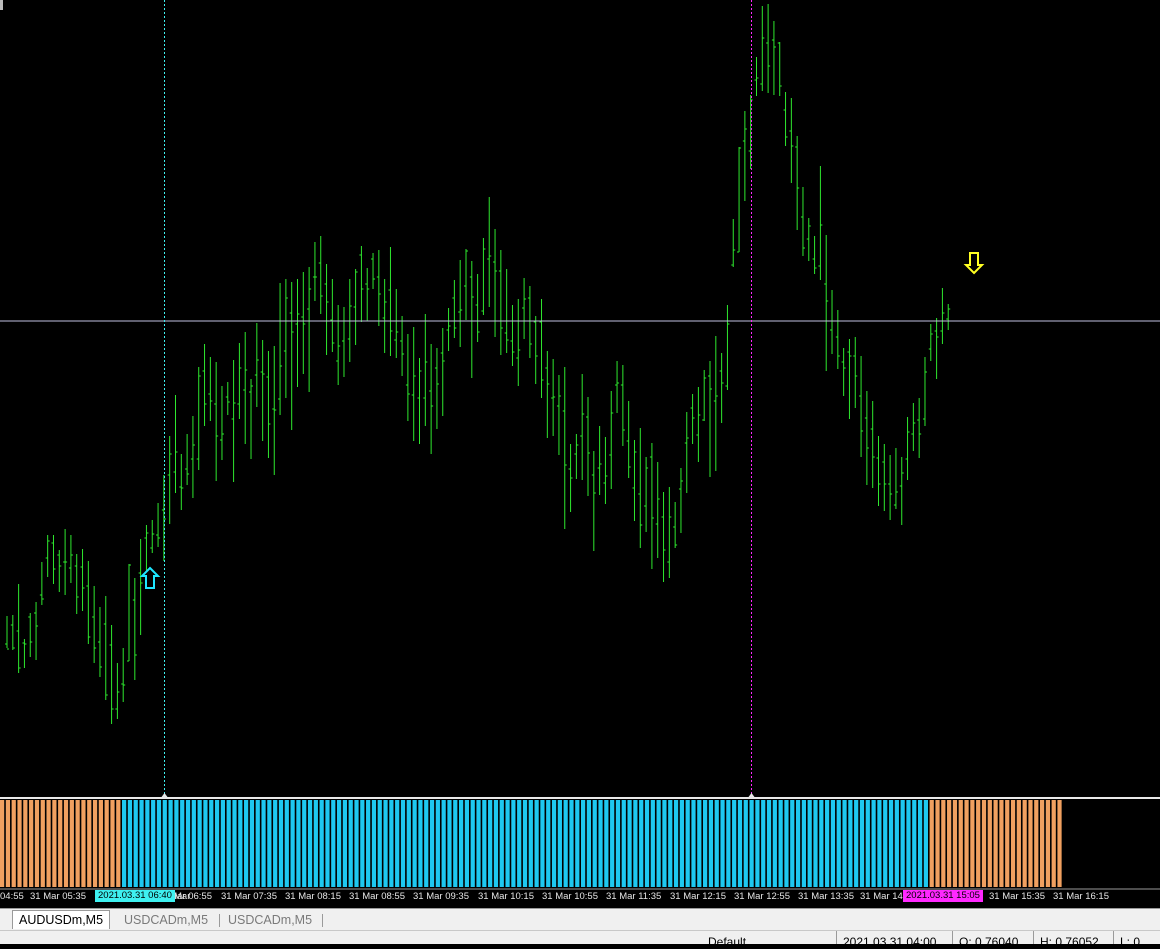  Describe the element at coordinates (135, 896) in the screenshot. I see `buy-line-time-tag: 2021.03.31 06:40` at that location.